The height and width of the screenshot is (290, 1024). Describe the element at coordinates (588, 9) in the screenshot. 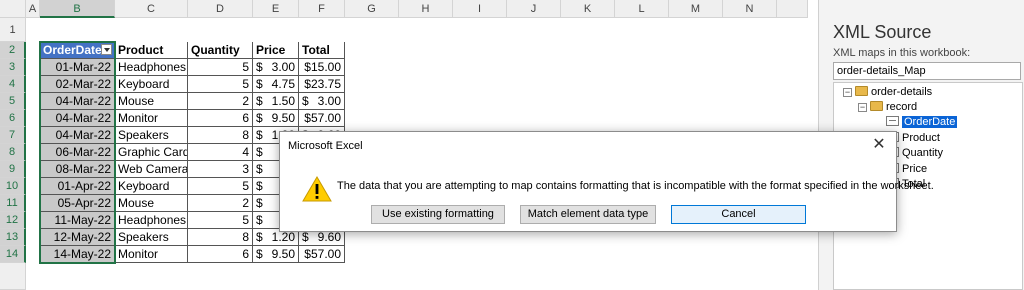

I see `col-header-k: K` at that location.